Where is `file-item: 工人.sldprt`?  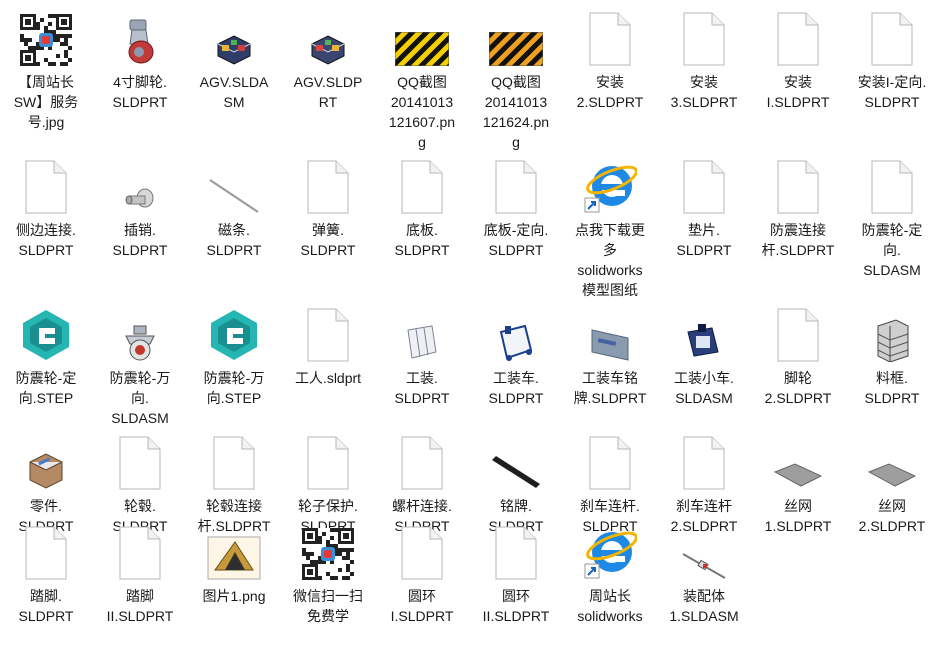 file-item: 工人.sldprt is located at coordinates (328, 346).